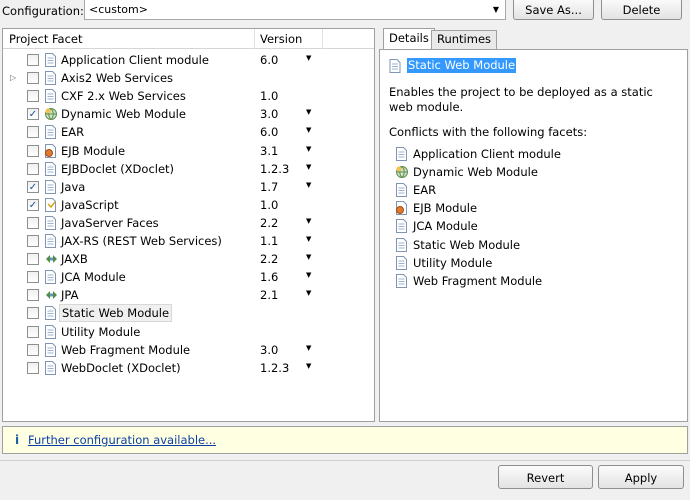 Image resolution: width=690 pixels, height=500 pixels. Describe the element at coordinates (188, 96) in the screenshot. I see `table-row: CXF 2.x Web Services 1.0` at that location.